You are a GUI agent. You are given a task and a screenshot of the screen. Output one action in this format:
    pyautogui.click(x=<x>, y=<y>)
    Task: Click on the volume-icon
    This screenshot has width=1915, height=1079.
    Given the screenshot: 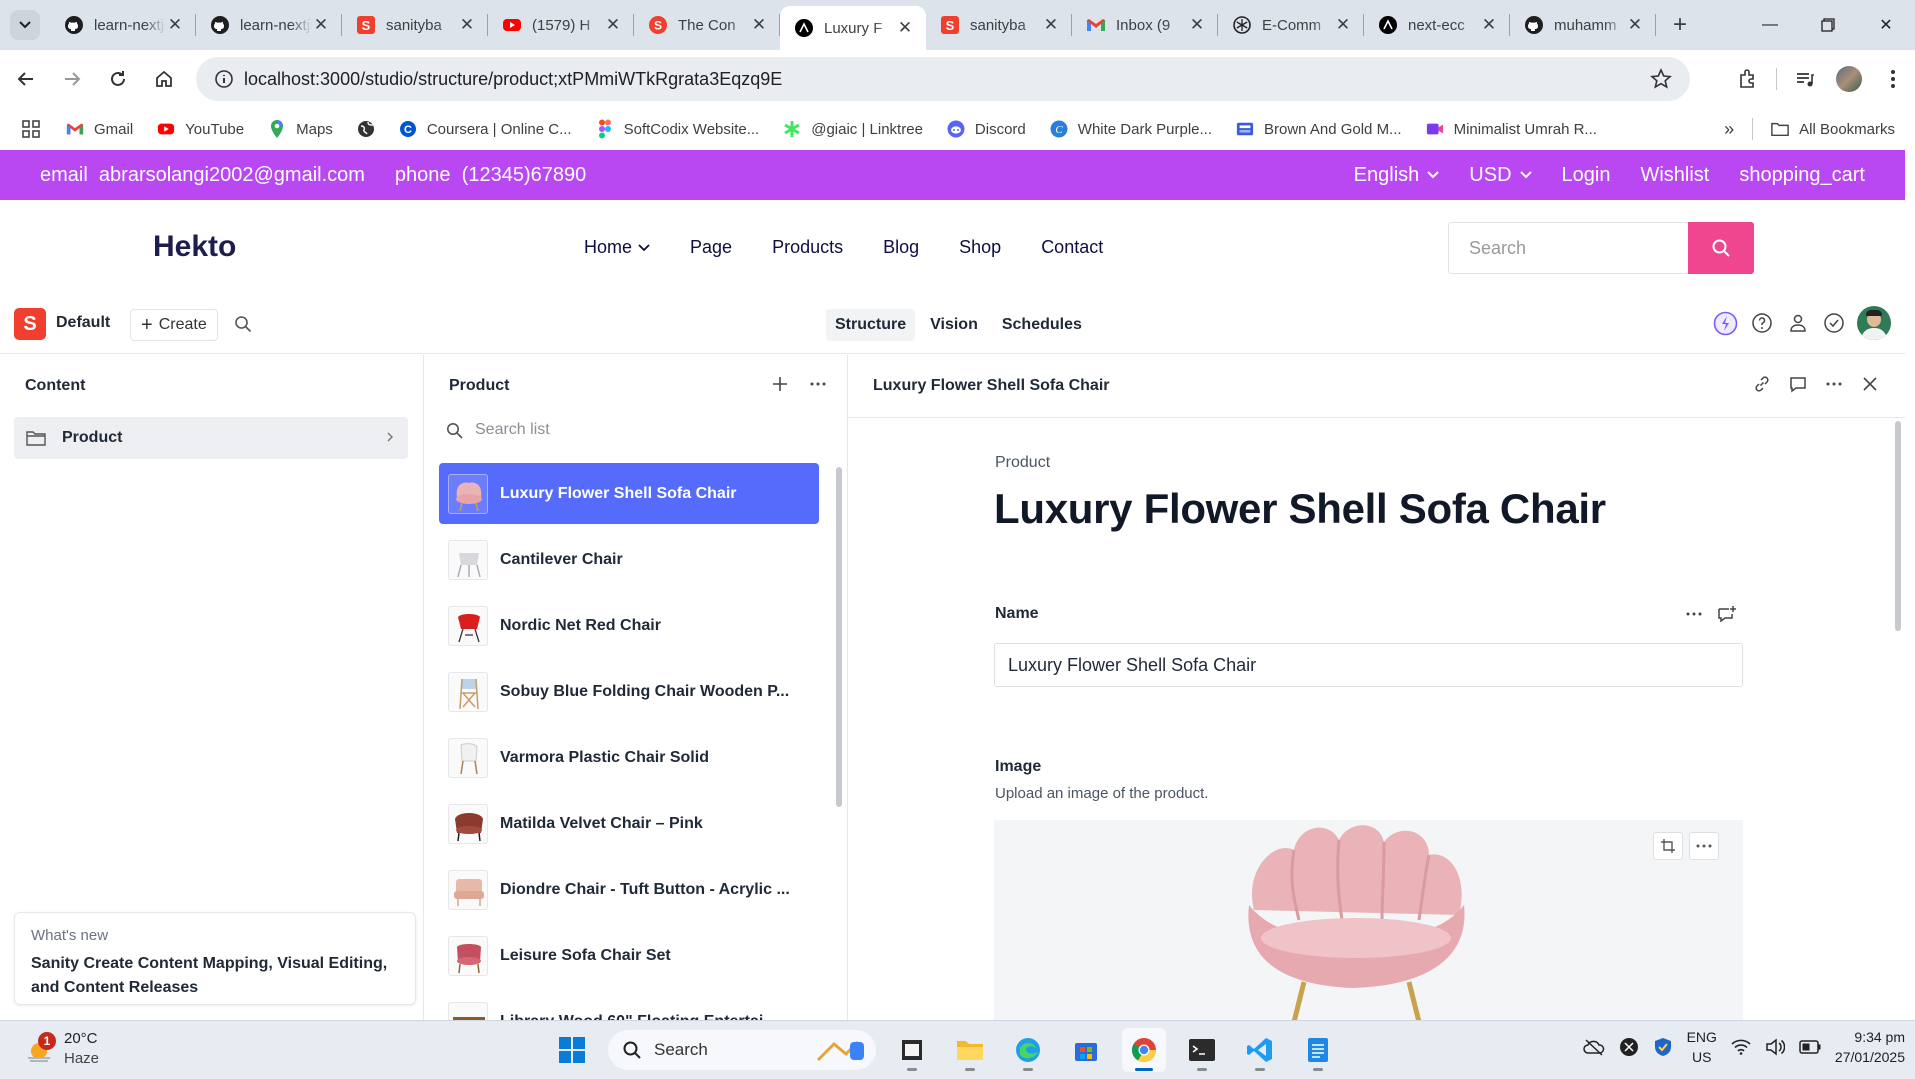 What is the action you would take?
    pyautogui.click(x=1775, y=1047)
    